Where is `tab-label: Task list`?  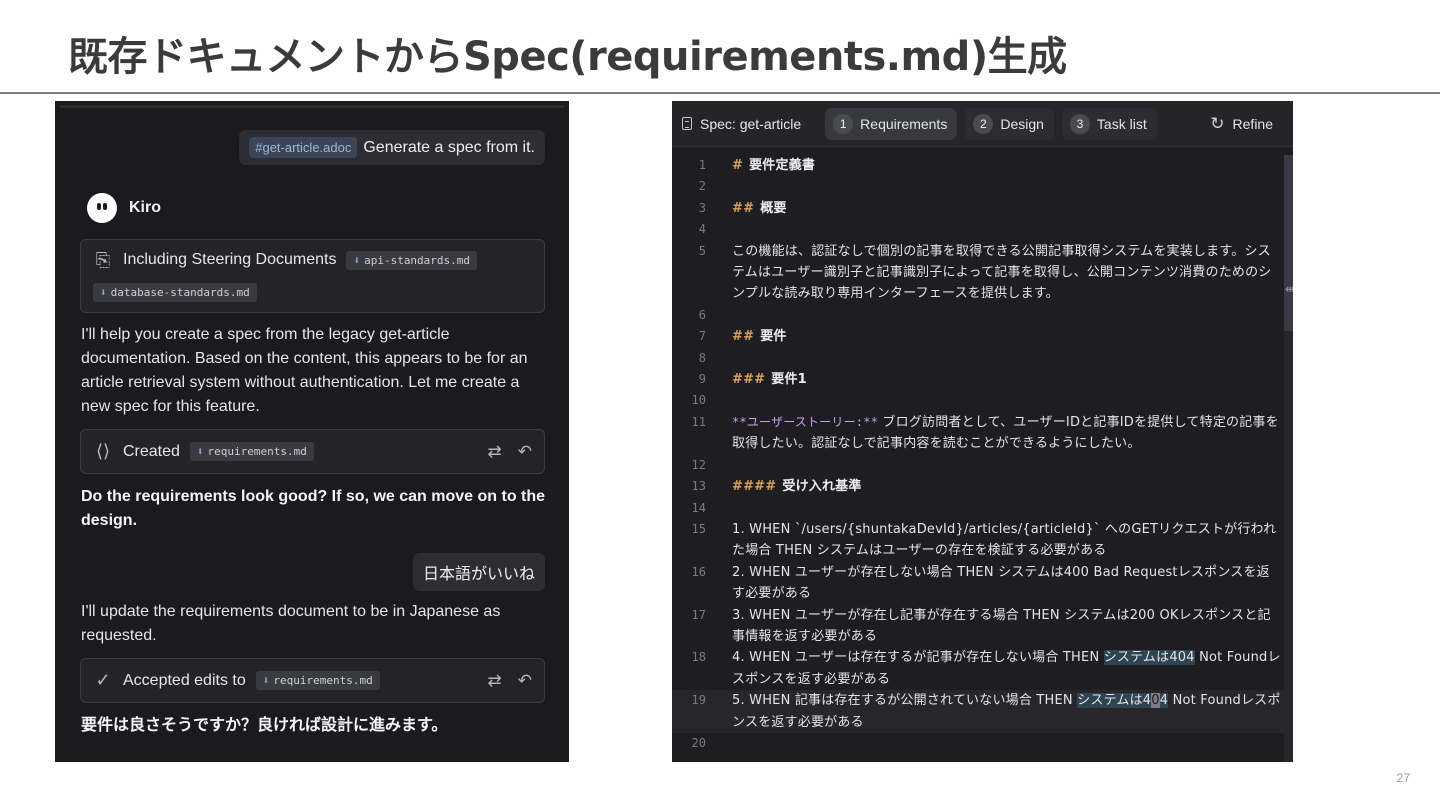 tab-label: Task list is located at coordinates (1121, 123).